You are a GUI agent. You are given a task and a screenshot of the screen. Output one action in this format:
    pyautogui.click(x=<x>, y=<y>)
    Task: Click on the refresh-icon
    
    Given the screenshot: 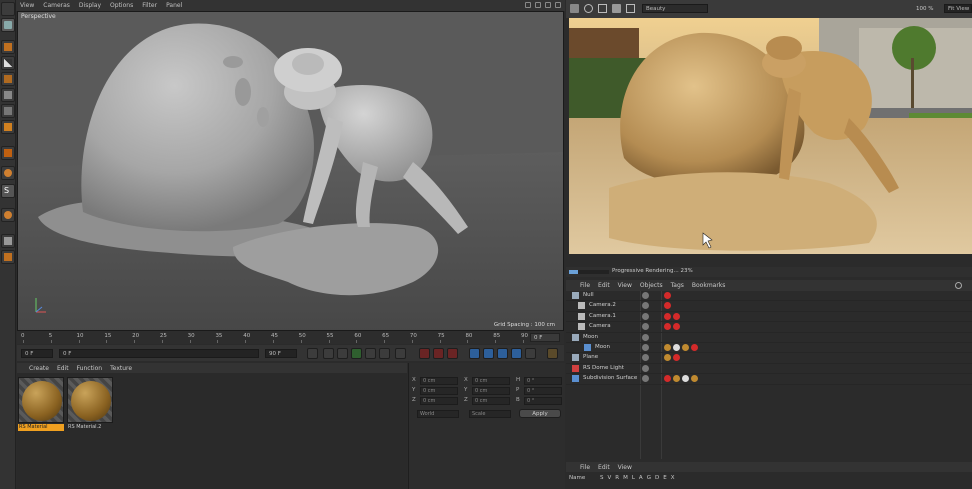 What is the action you would take?
    pyautogui.click(x=588, y=8)
    